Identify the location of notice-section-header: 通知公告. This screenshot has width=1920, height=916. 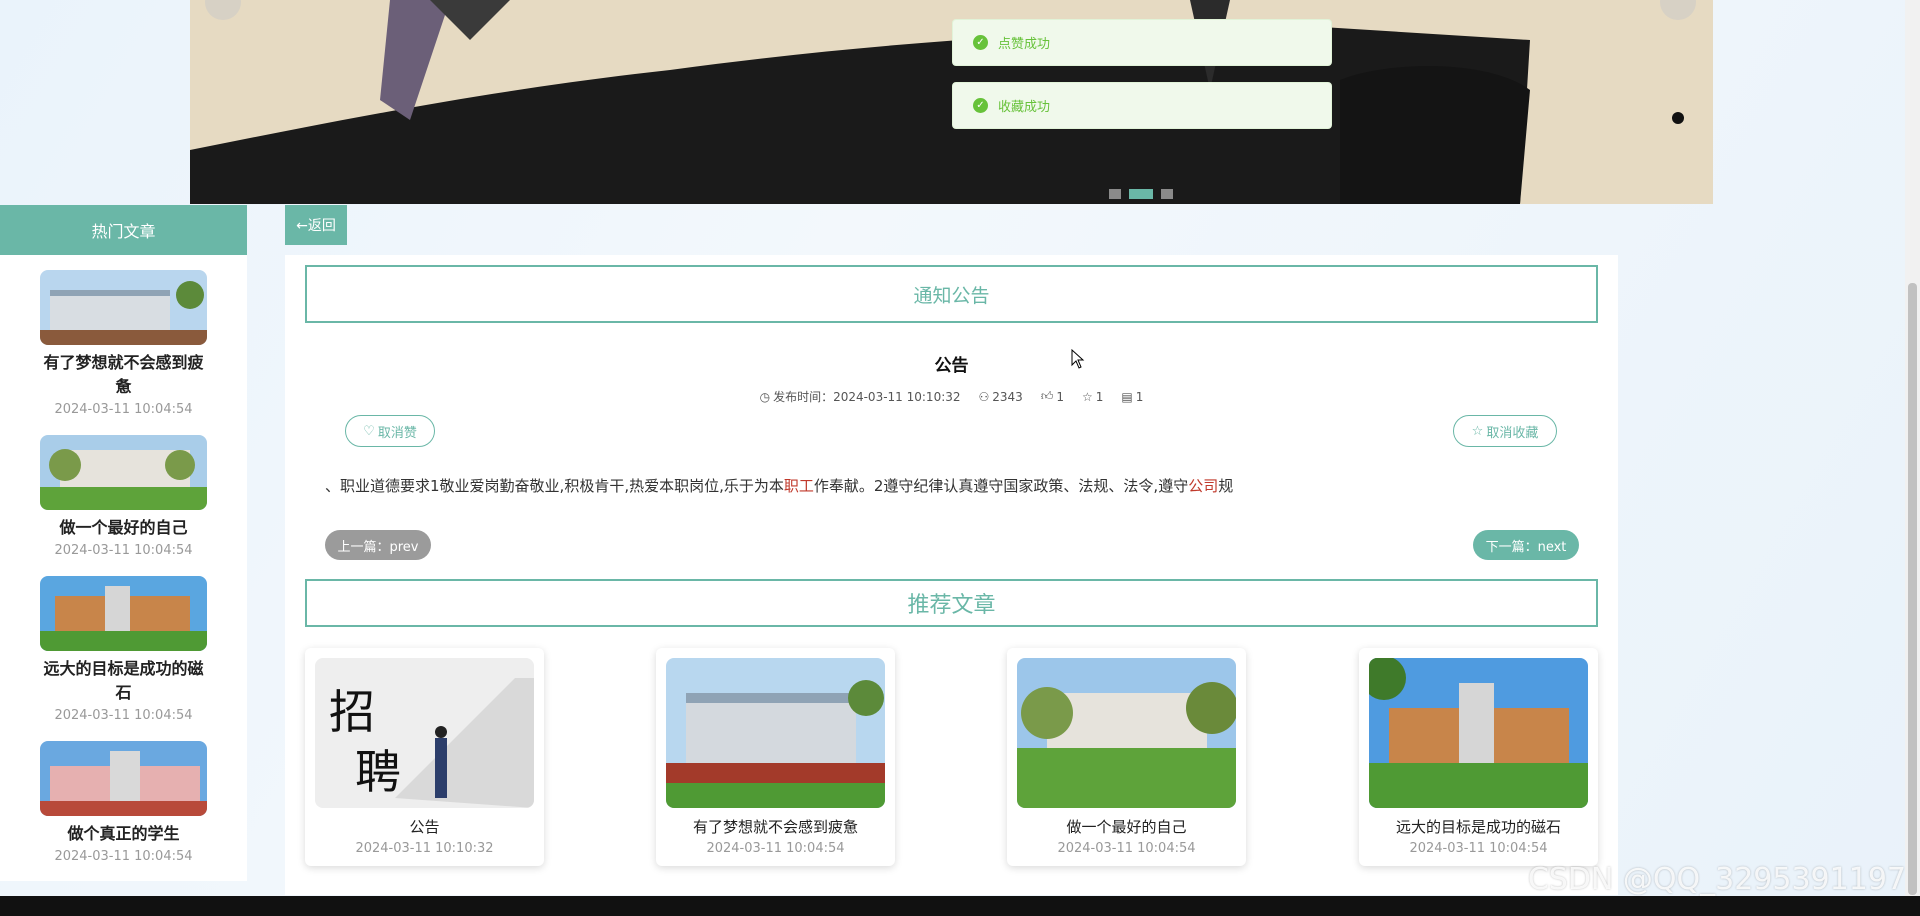
(951, 294).